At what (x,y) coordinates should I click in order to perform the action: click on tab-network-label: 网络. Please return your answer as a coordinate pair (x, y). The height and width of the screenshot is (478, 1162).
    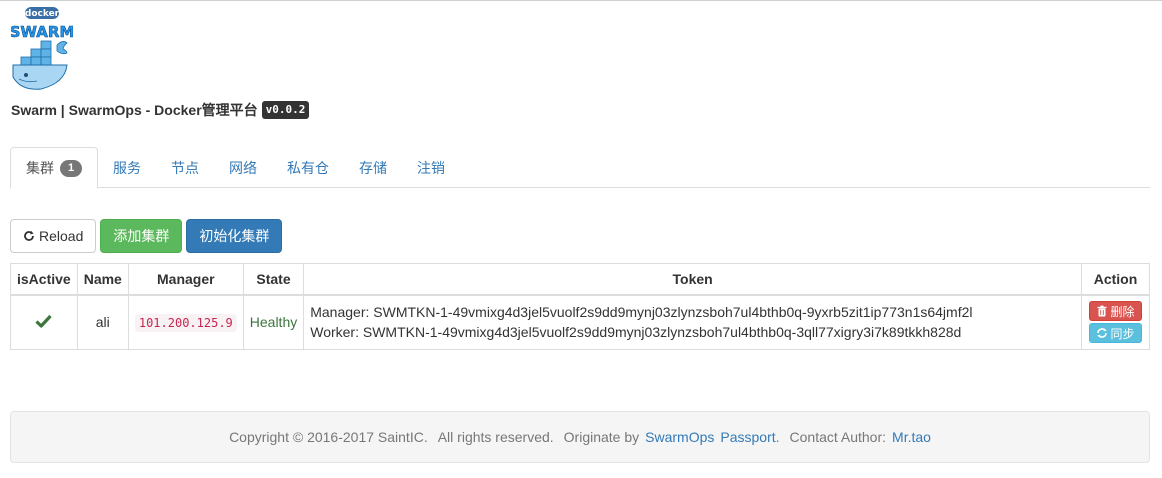
    Looking at the image, I should click on (243, 167).